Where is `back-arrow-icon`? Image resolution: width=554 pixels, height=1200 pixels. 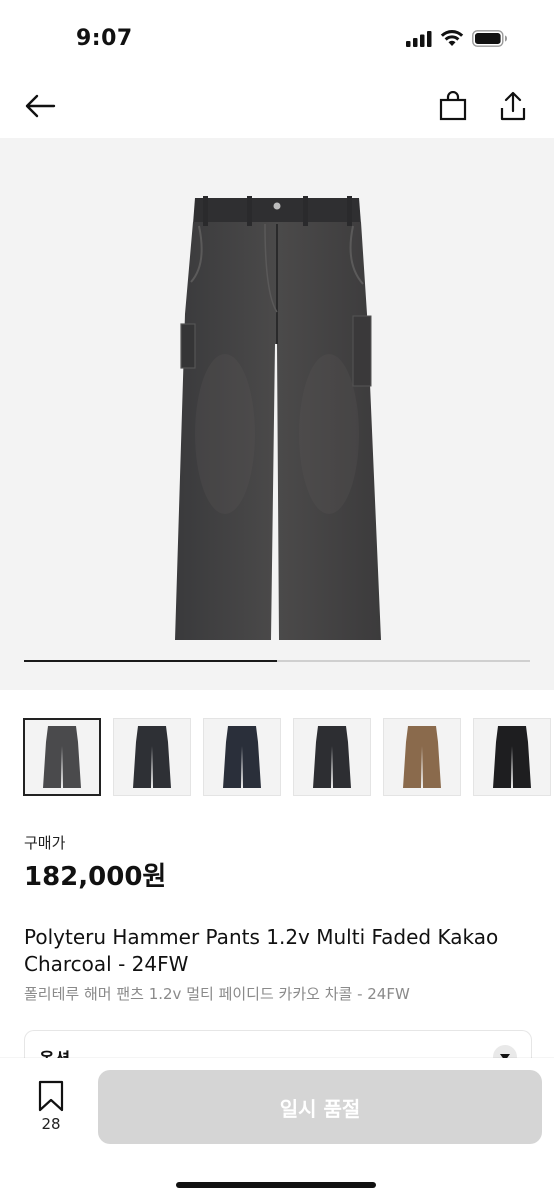 back-arrow-icon is located at coordinates (40, 106).